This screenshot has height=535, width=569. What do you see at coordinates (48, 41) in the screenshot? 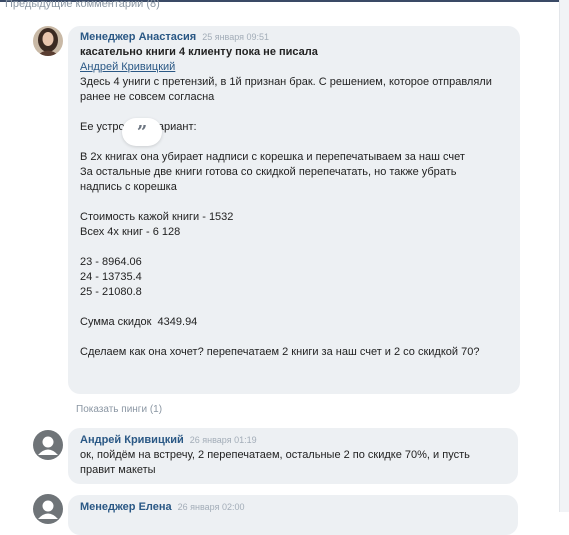
I see `avatar-anastasia` at bounding box center [48, 41].